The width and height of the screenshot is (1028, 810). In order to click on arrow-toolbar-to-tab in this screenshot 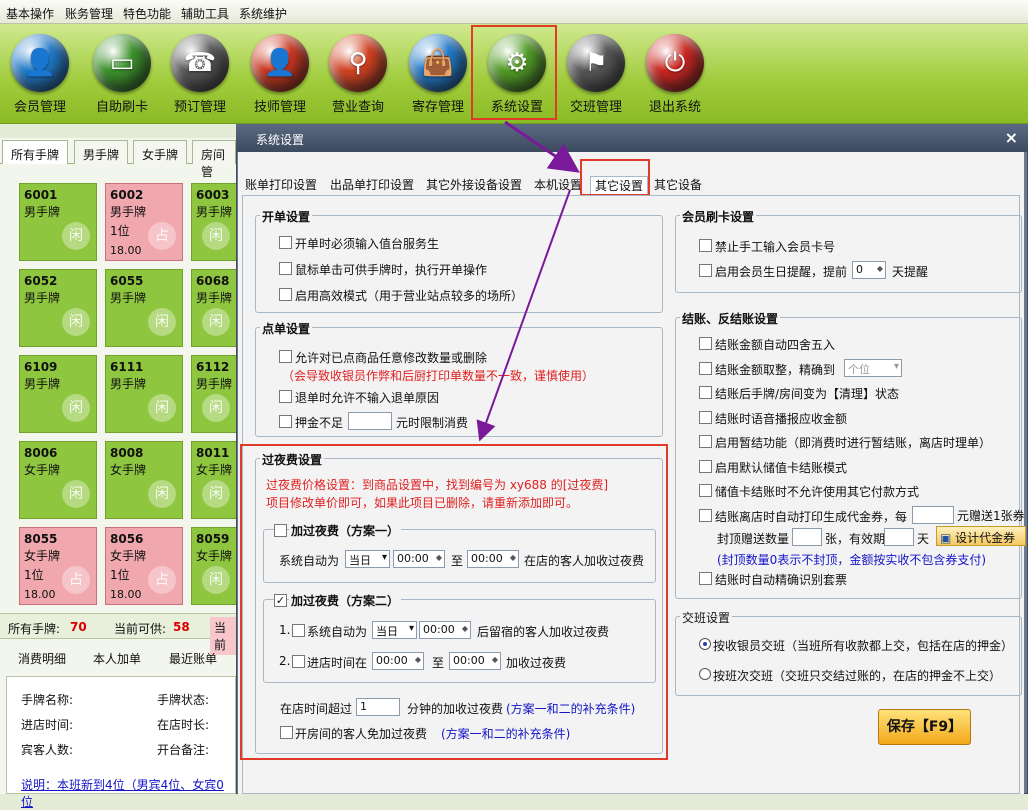, I will do `click(542, 146)`.